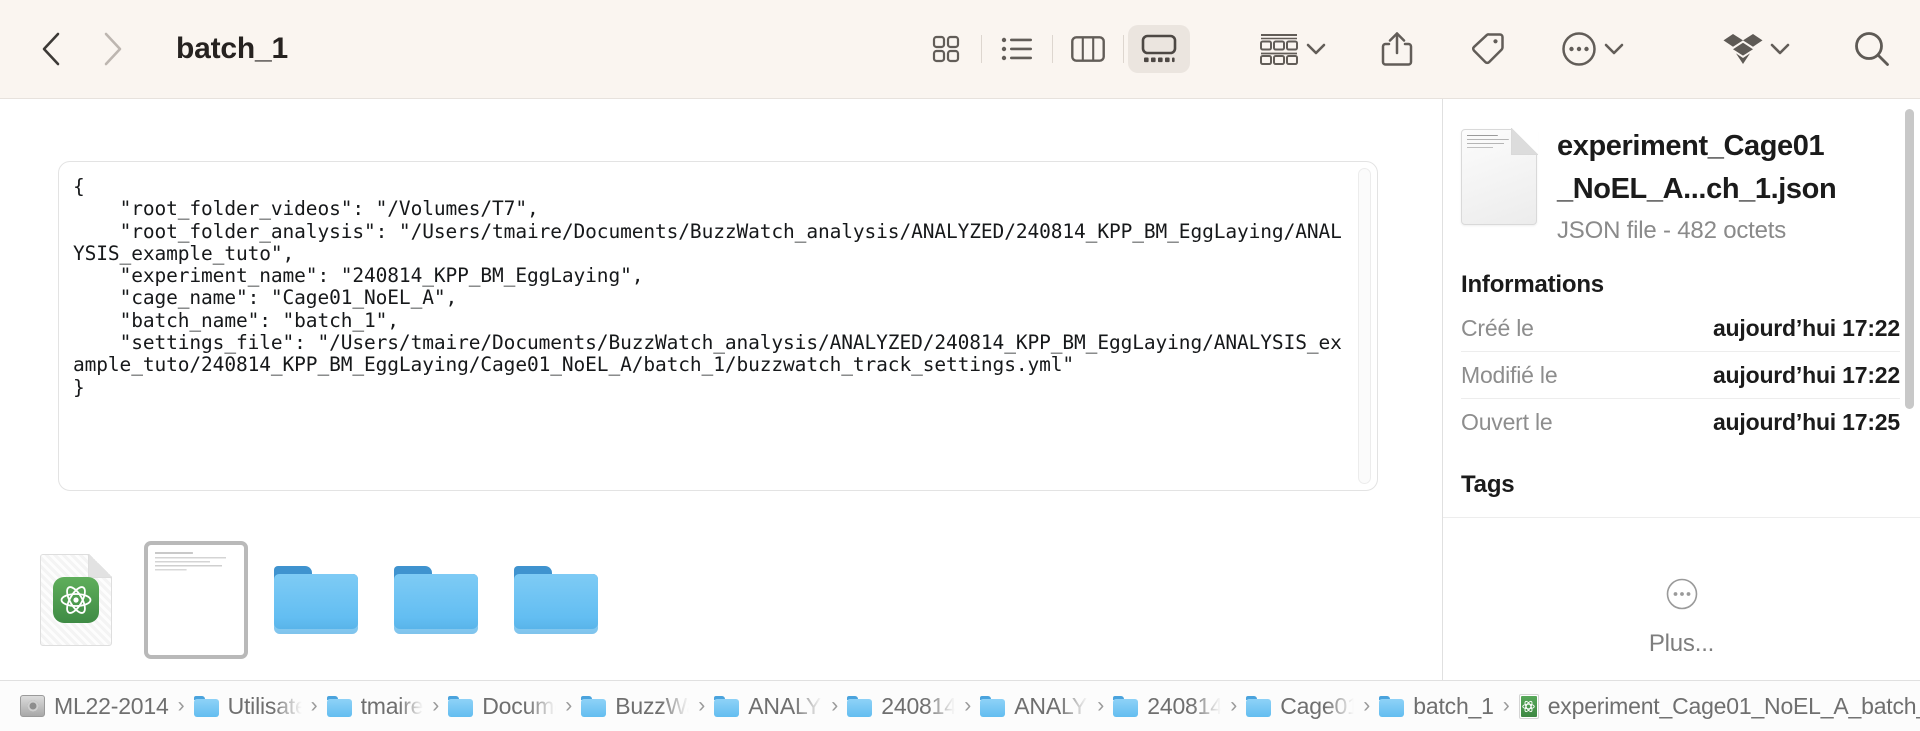 Image resolution: width=1920 pixels, height=731 pixels. What do you see at coordinates (1680, 328) in the screenshot?
I see `info-row-created: Créé le aujourd’hui 17:22` at bounding box center [1680, 328].